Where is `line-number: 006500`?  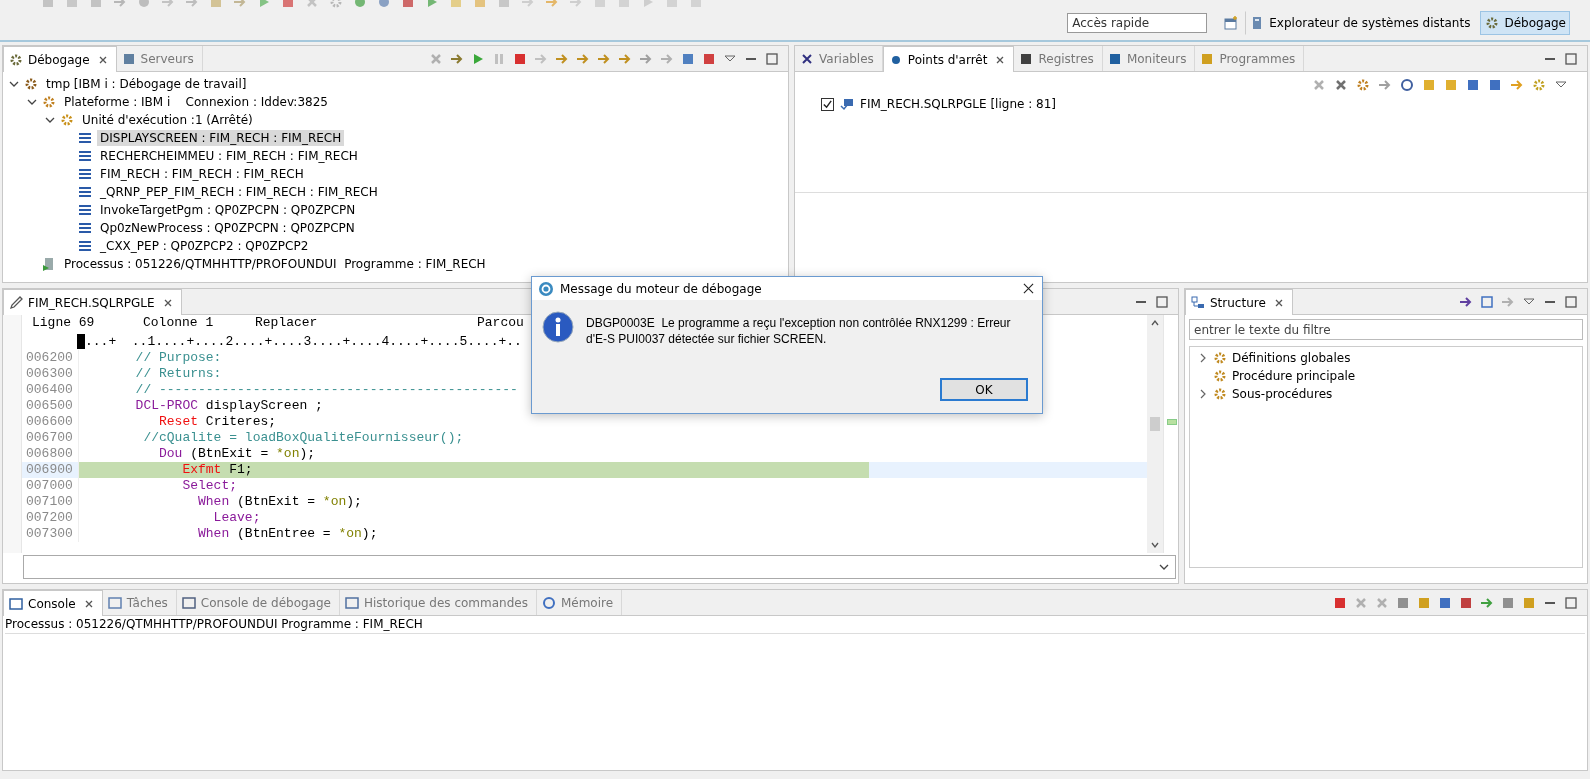
line-number: 006500 is located at coordinates (50, 406).